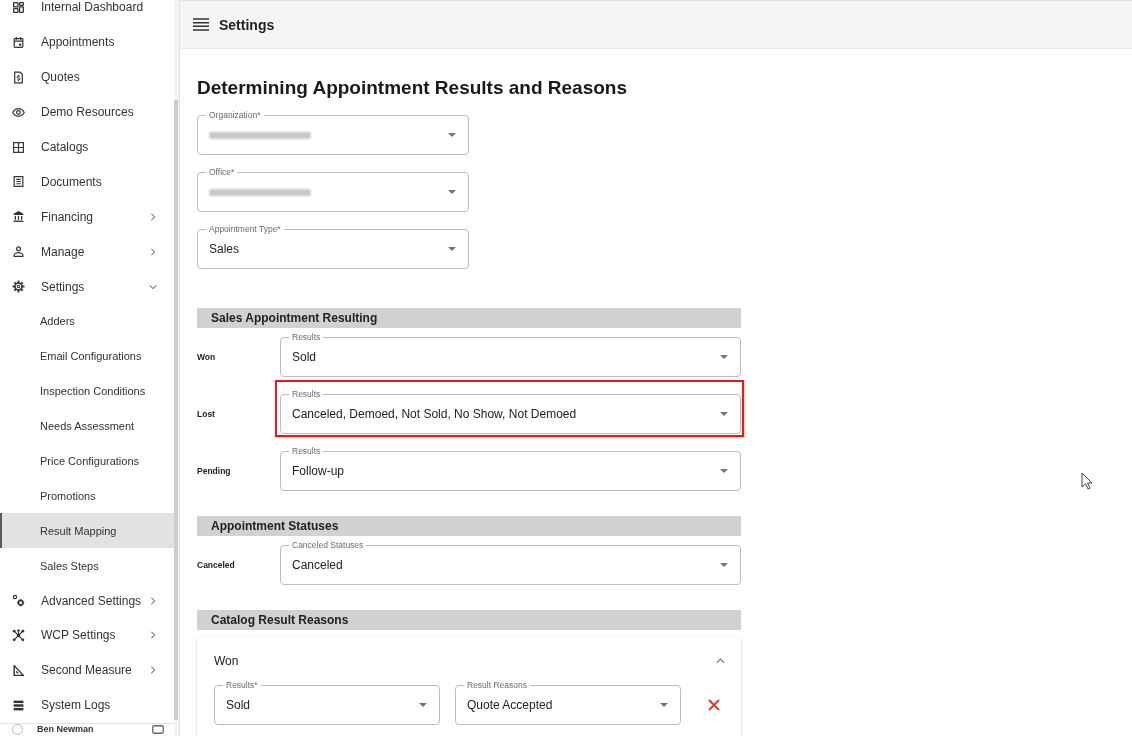 Image resolution: width=1132 pixels, height=736 pixels. I want to click on field-label: Appointment Type*, so click(245, 229).